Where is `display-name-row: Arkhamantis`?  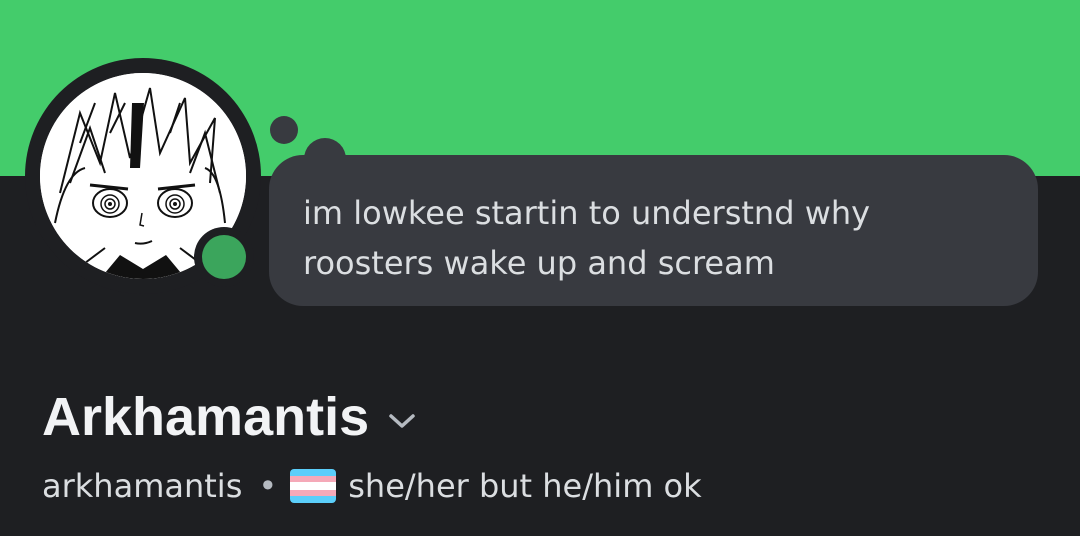
display-name-row: Arkhamantis is located at coordinates (229, 417).